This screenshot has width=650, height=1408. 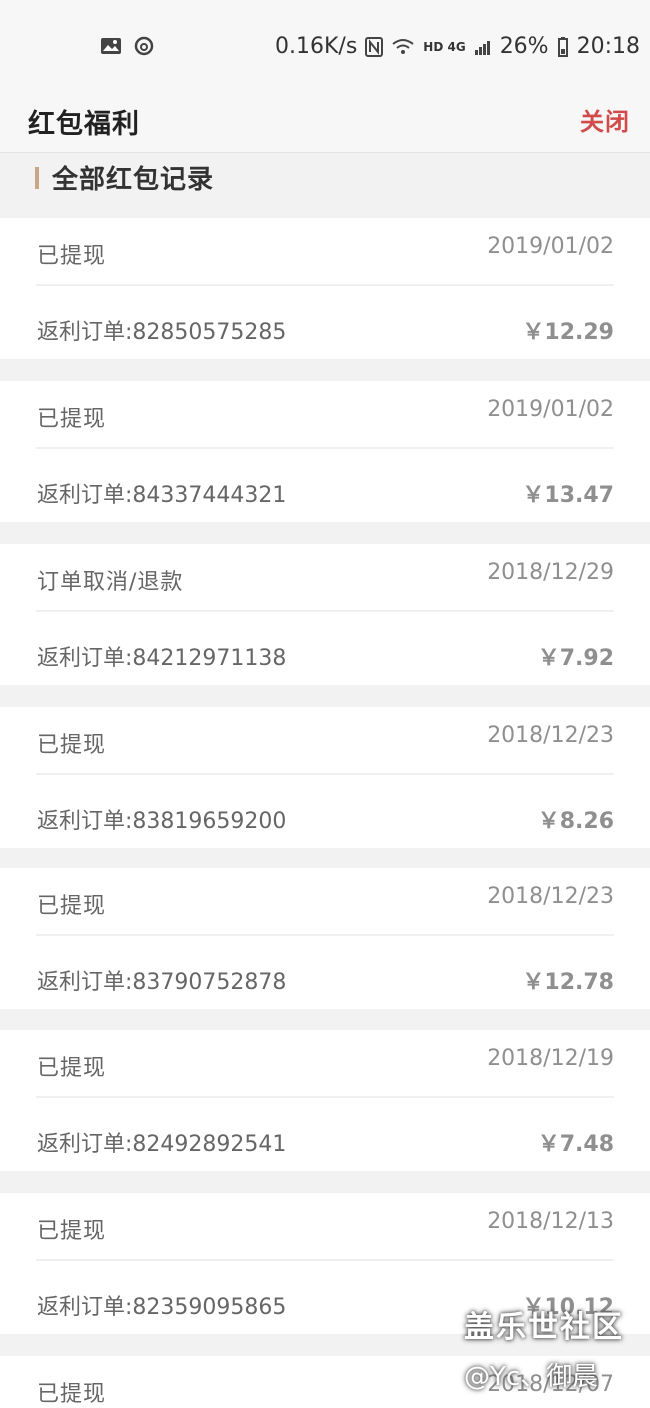 I want to click on record-date: 2018/12/07, so click(x=550, y=1384).